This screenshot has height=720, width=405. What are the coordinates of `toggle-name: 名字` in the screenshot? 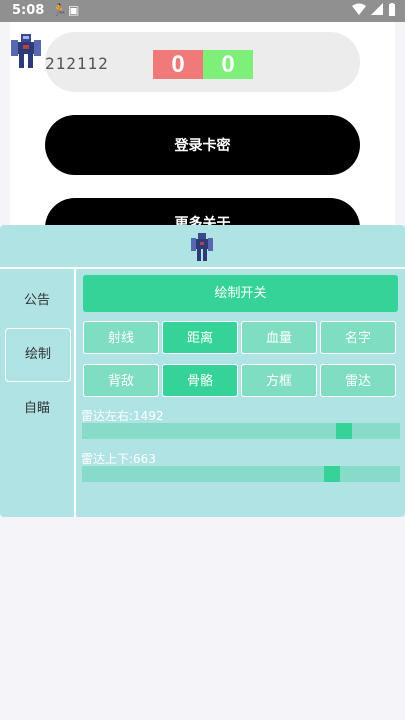 It's located at (358, 337).